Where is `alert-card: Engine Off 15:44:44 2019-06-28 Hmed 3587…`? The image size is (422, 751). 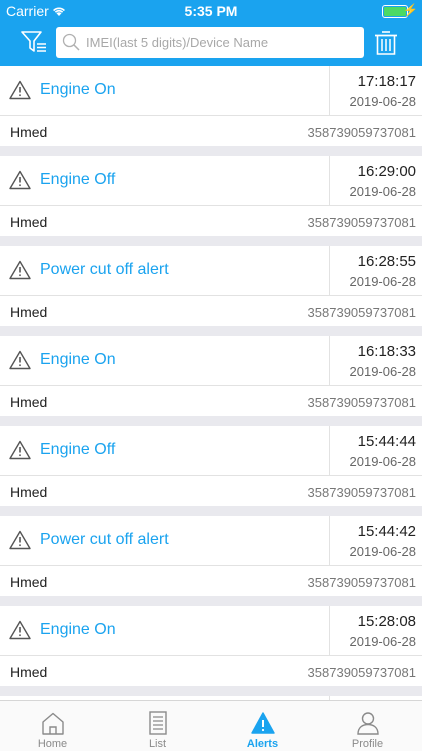 alert-card: Engine Off 15:44:44 2019-06-28 Hmed 3587… is located at coordinates (211, 466).